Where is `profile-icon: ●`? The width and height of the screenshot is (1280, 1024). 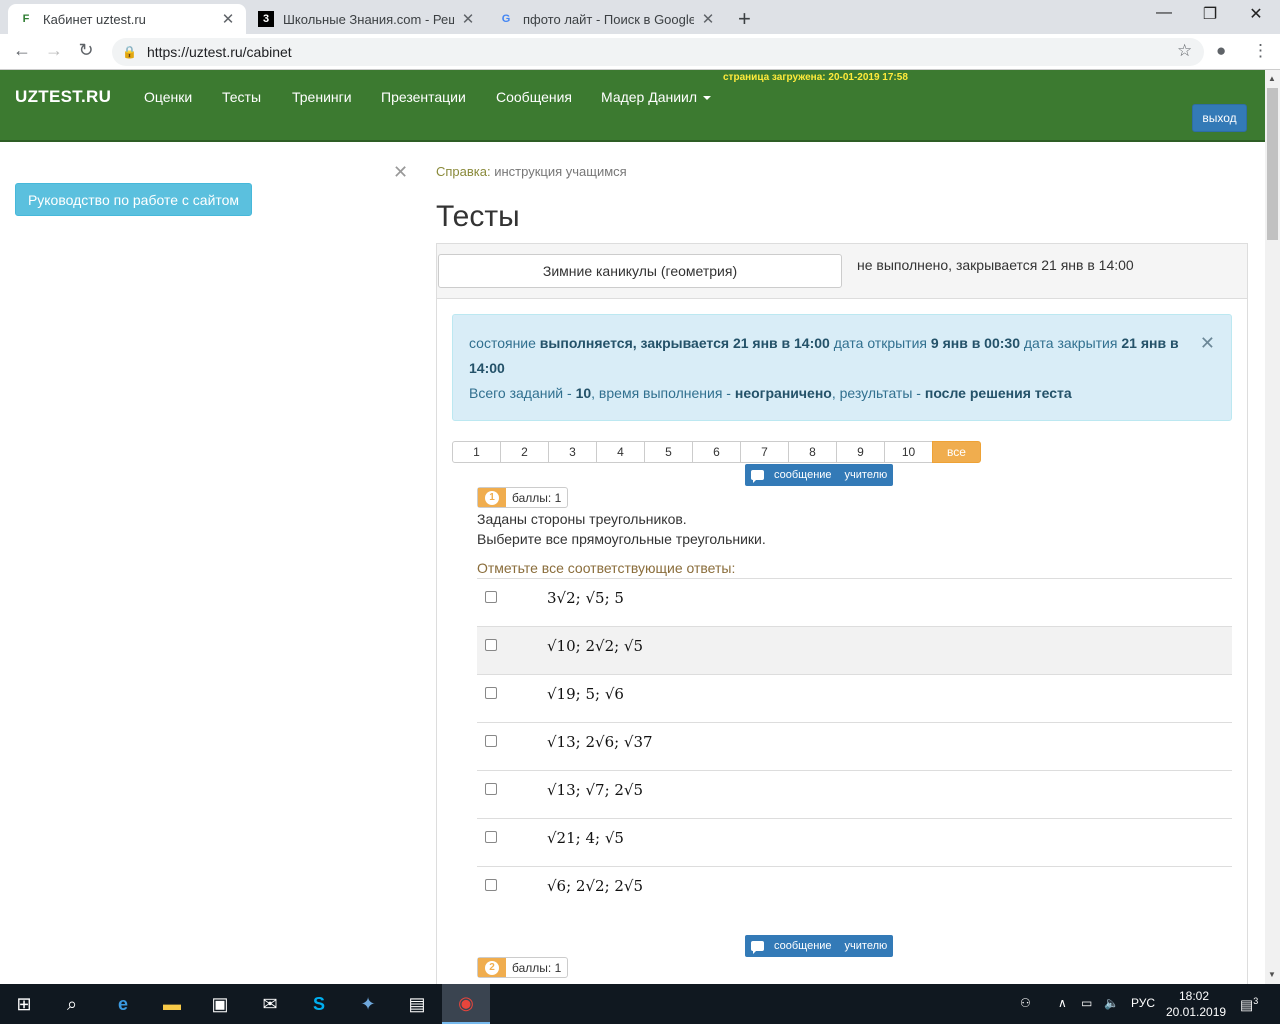 profile-icon: ● is located at coordinates (1221, 51).